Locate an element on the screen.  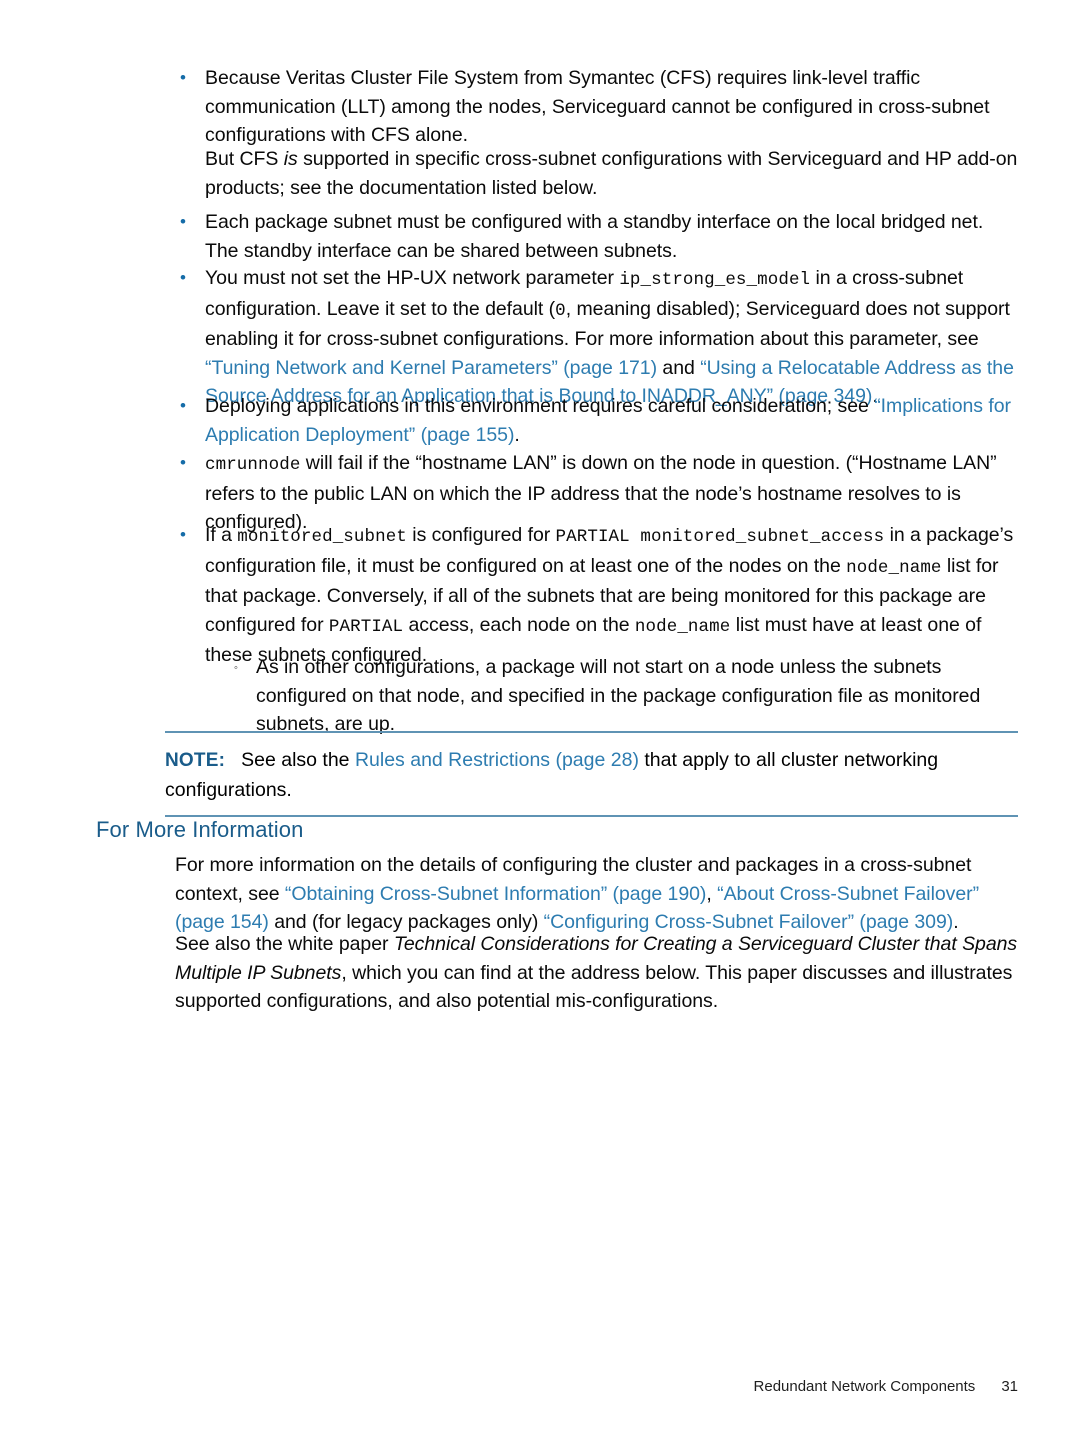
note-part1: See also the is located at coordinates (298, 760).